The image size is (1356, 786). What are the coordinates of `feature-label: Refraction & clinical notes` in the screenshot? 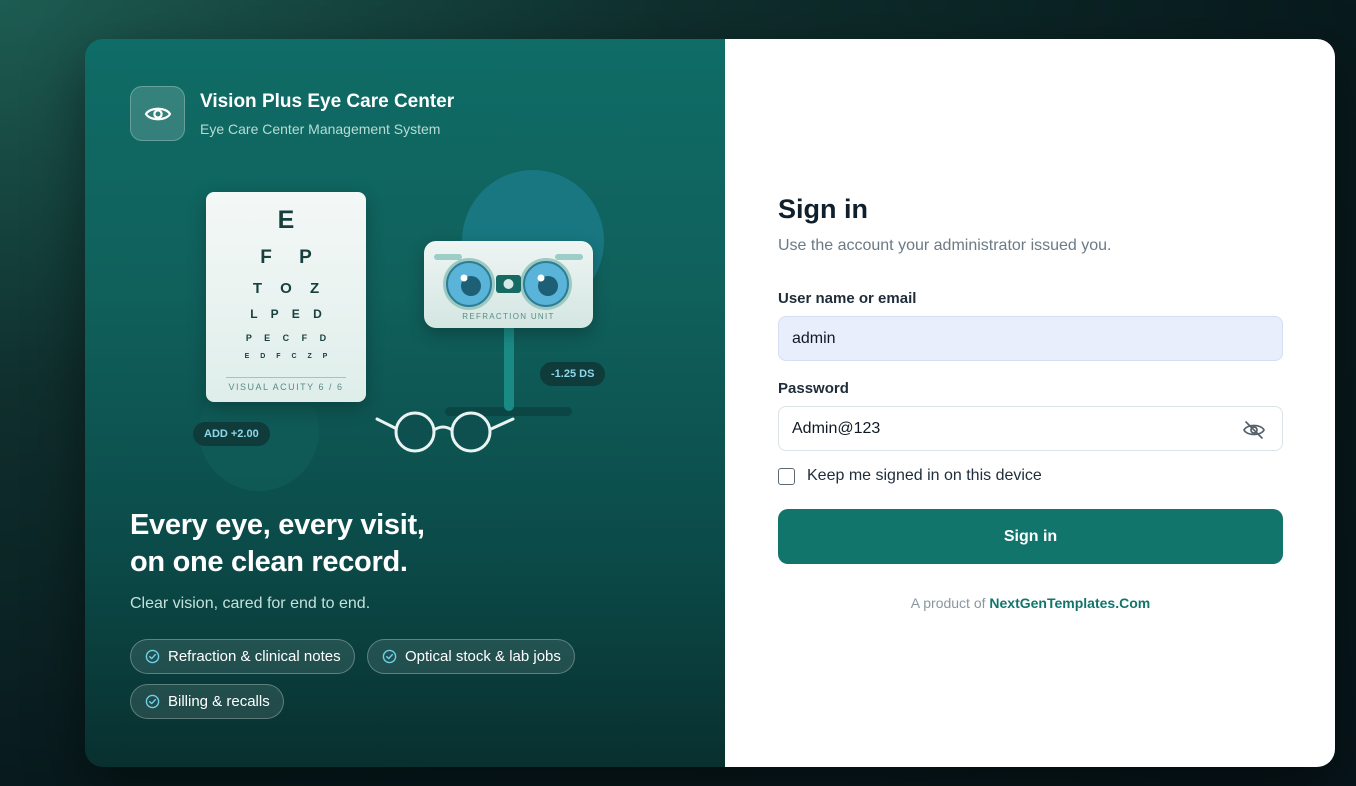 It's located at (254, 656).